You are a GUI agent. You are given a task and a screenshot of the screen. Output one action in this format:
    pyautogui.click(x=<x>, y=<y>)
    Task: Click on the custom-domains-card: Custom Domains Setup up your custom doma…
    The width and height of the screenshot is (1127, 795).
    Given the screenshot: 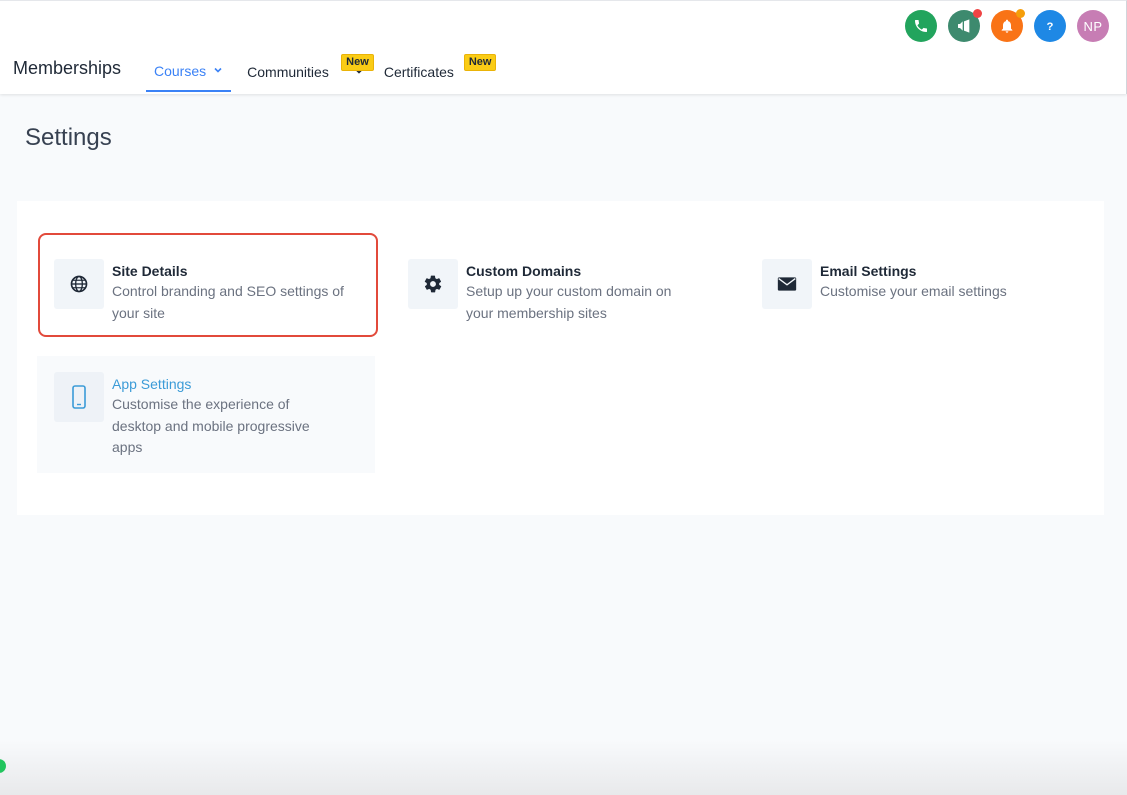 What is the action you would take?
    pyautogui.click(x=558, y=291)
    